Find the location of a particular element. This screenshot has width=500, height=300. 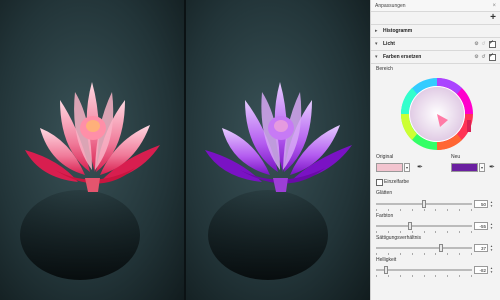

new-label: Neu is located at coordinates (456, 157).